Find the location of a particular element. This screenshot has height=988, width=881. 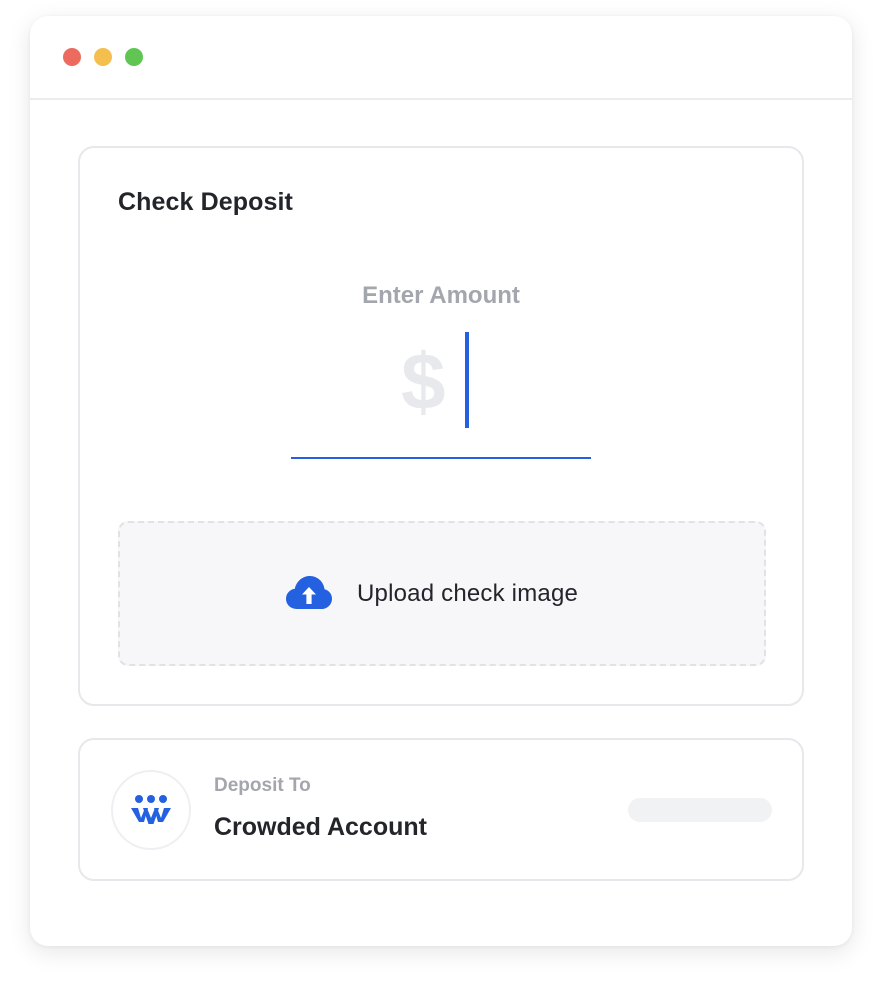

crowded-logo-icon is located at coordinates (151, 809).